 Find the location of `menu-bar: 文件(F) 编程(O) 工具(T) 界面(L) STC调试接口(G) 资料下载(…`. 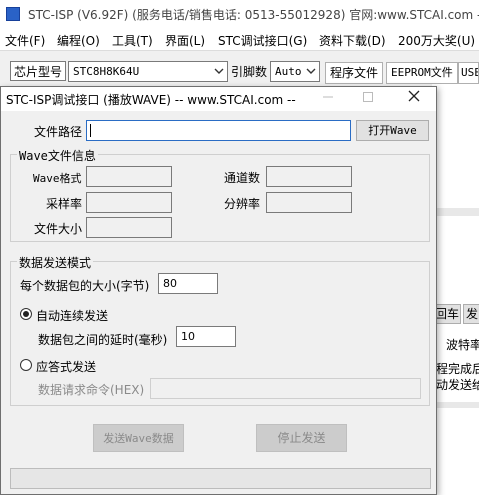

menu-bar: 文件(F) 编程(O) 工具(T) 界面(L) STC调试接口(G) 资料下载(… is located at coordinates (239, 39).